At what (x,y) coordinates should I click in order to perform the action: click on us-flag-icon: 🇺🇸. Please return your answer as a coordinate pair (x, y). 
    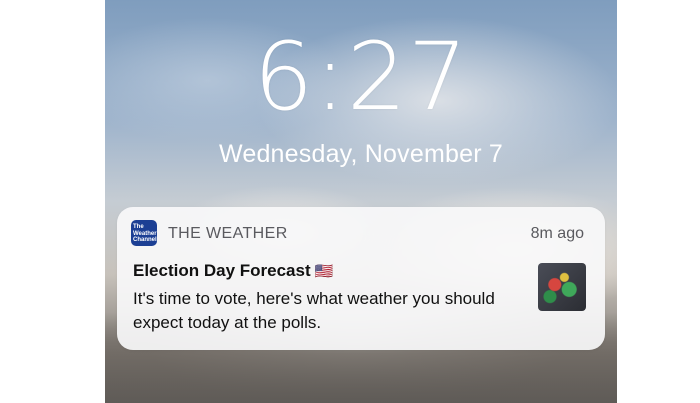
    Looking at the image, I should click on (324, 271).